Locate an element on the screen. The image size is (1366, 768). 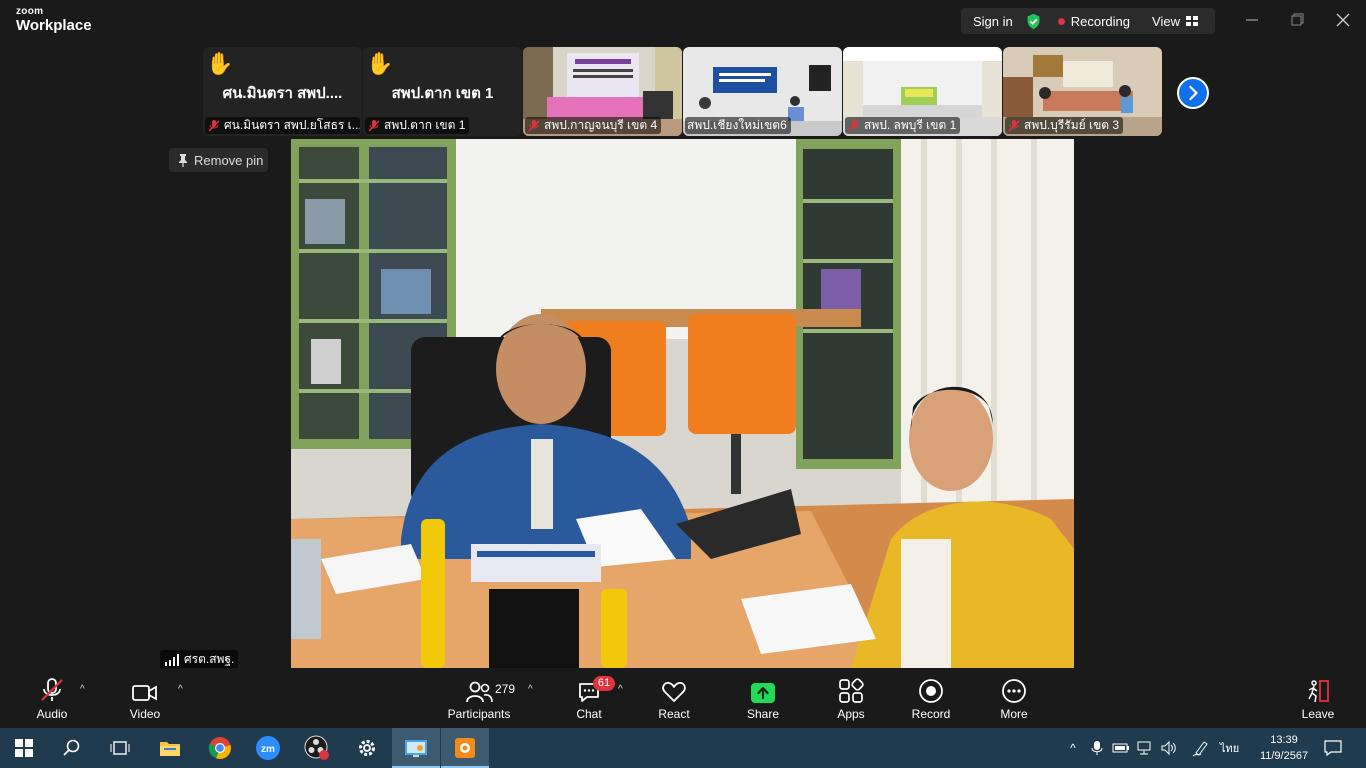
video-options-caret-icon: ^ is located at coordinates (180, 689).